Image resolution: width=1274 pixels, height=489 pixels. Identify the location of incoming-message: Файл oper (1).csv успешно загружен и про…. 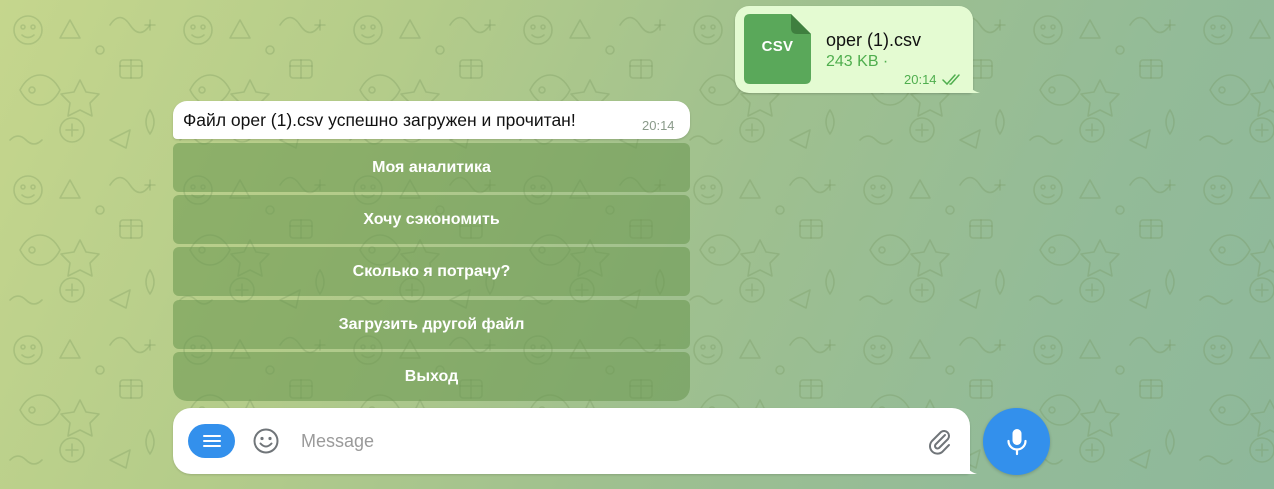
(431, 120).